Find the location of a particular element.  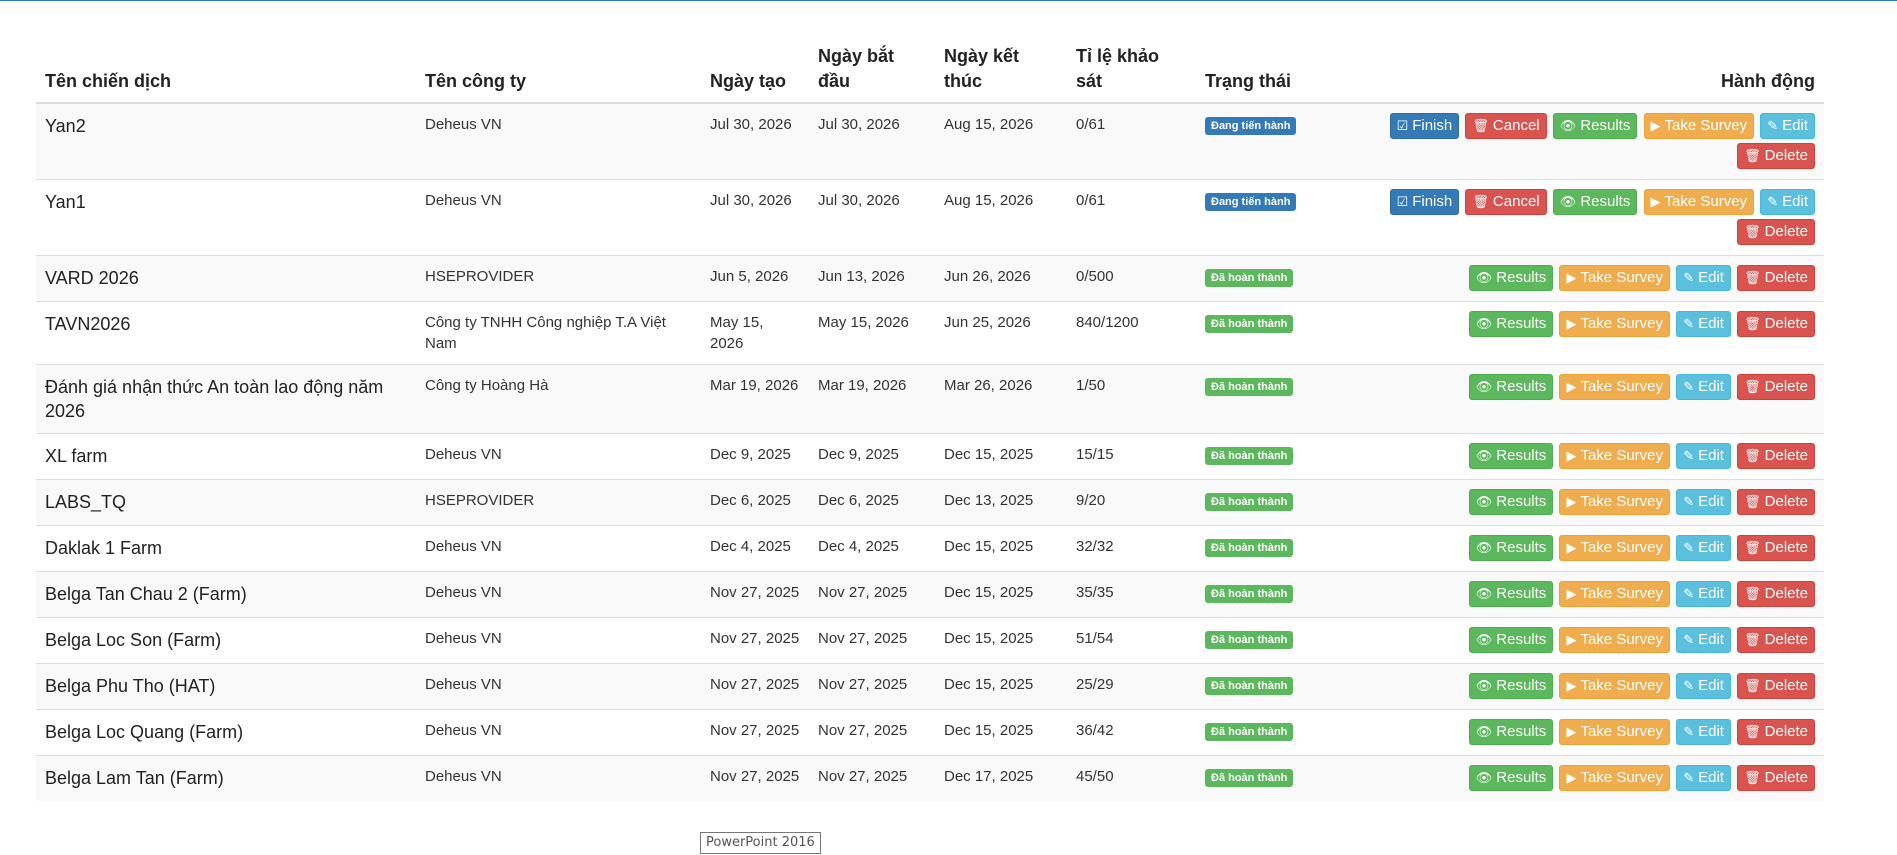

actions-cell: 👁 Results ▶ Take Survey ✎ Edit 🗑 Delete is located at coordinates (1597, 548).